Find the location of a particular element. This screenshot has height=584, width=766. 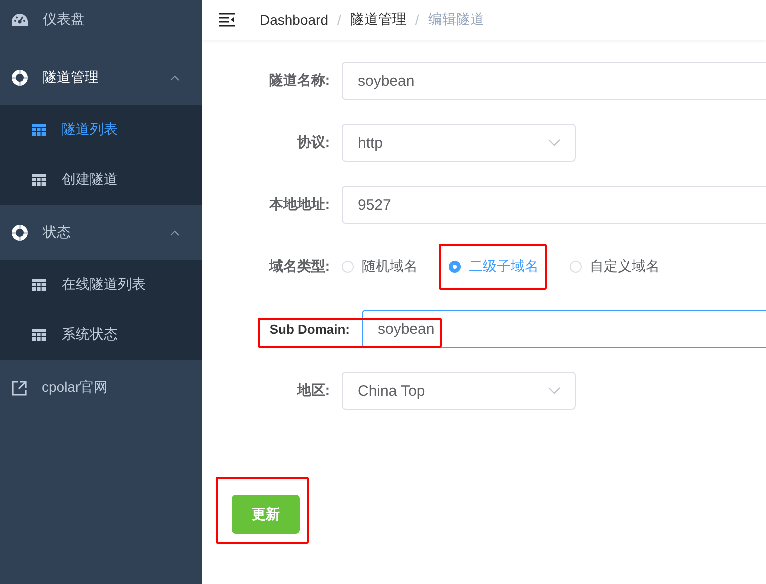

field-label: 域名类型: is located at coordinates (299, 267).